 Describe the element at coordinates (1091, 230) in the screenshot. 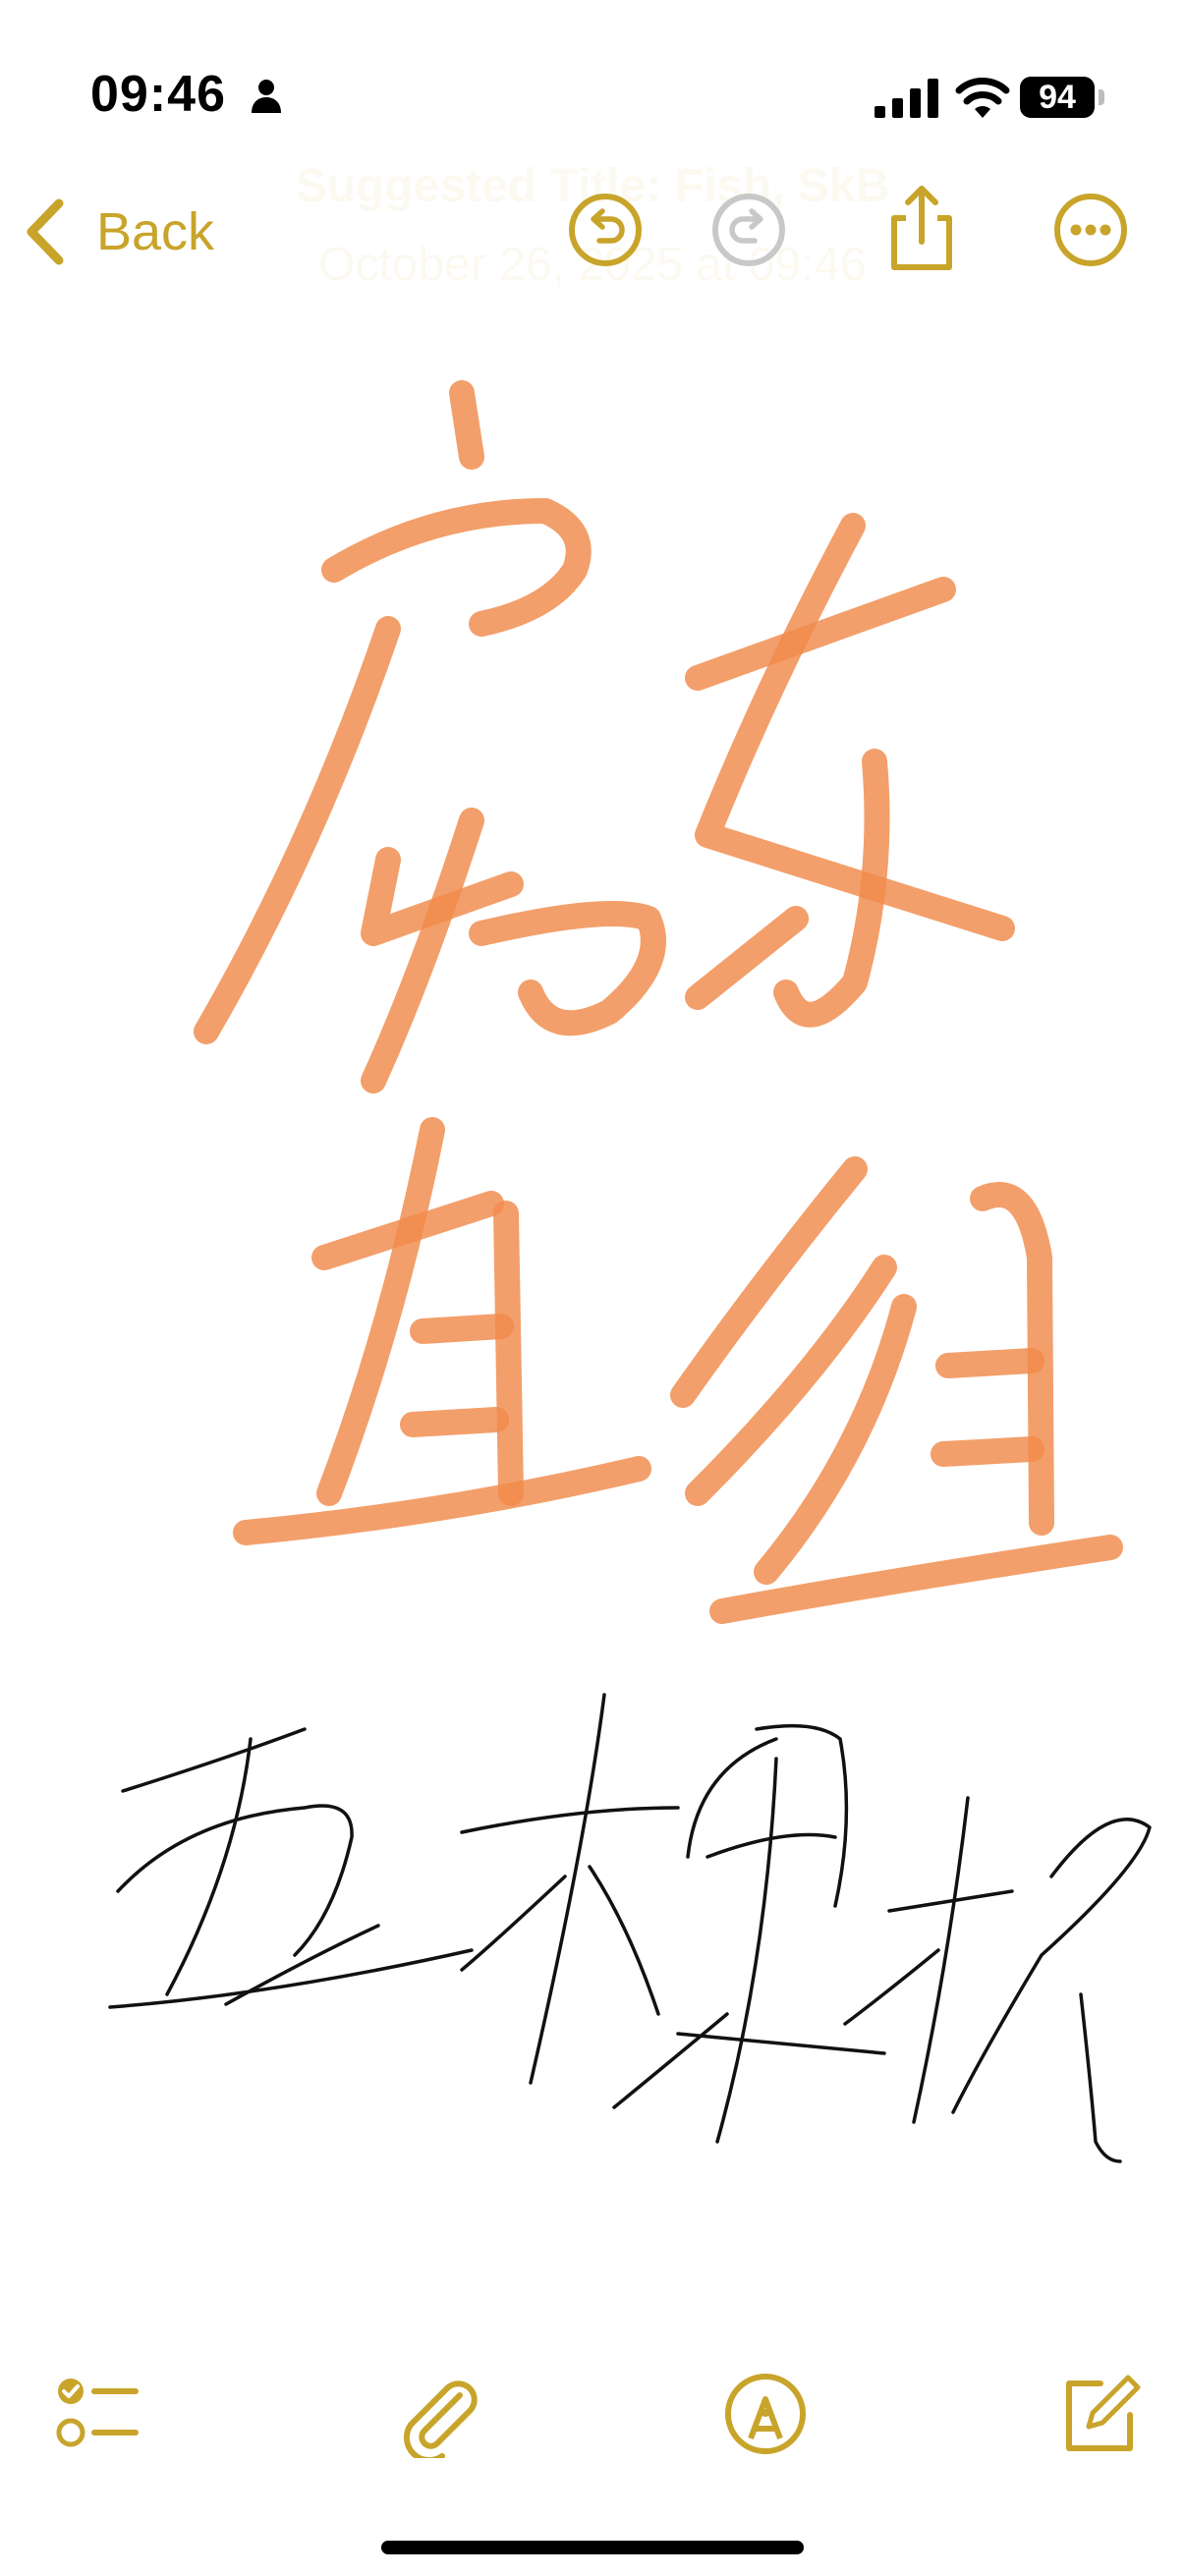

I see `more-icon` at that location.